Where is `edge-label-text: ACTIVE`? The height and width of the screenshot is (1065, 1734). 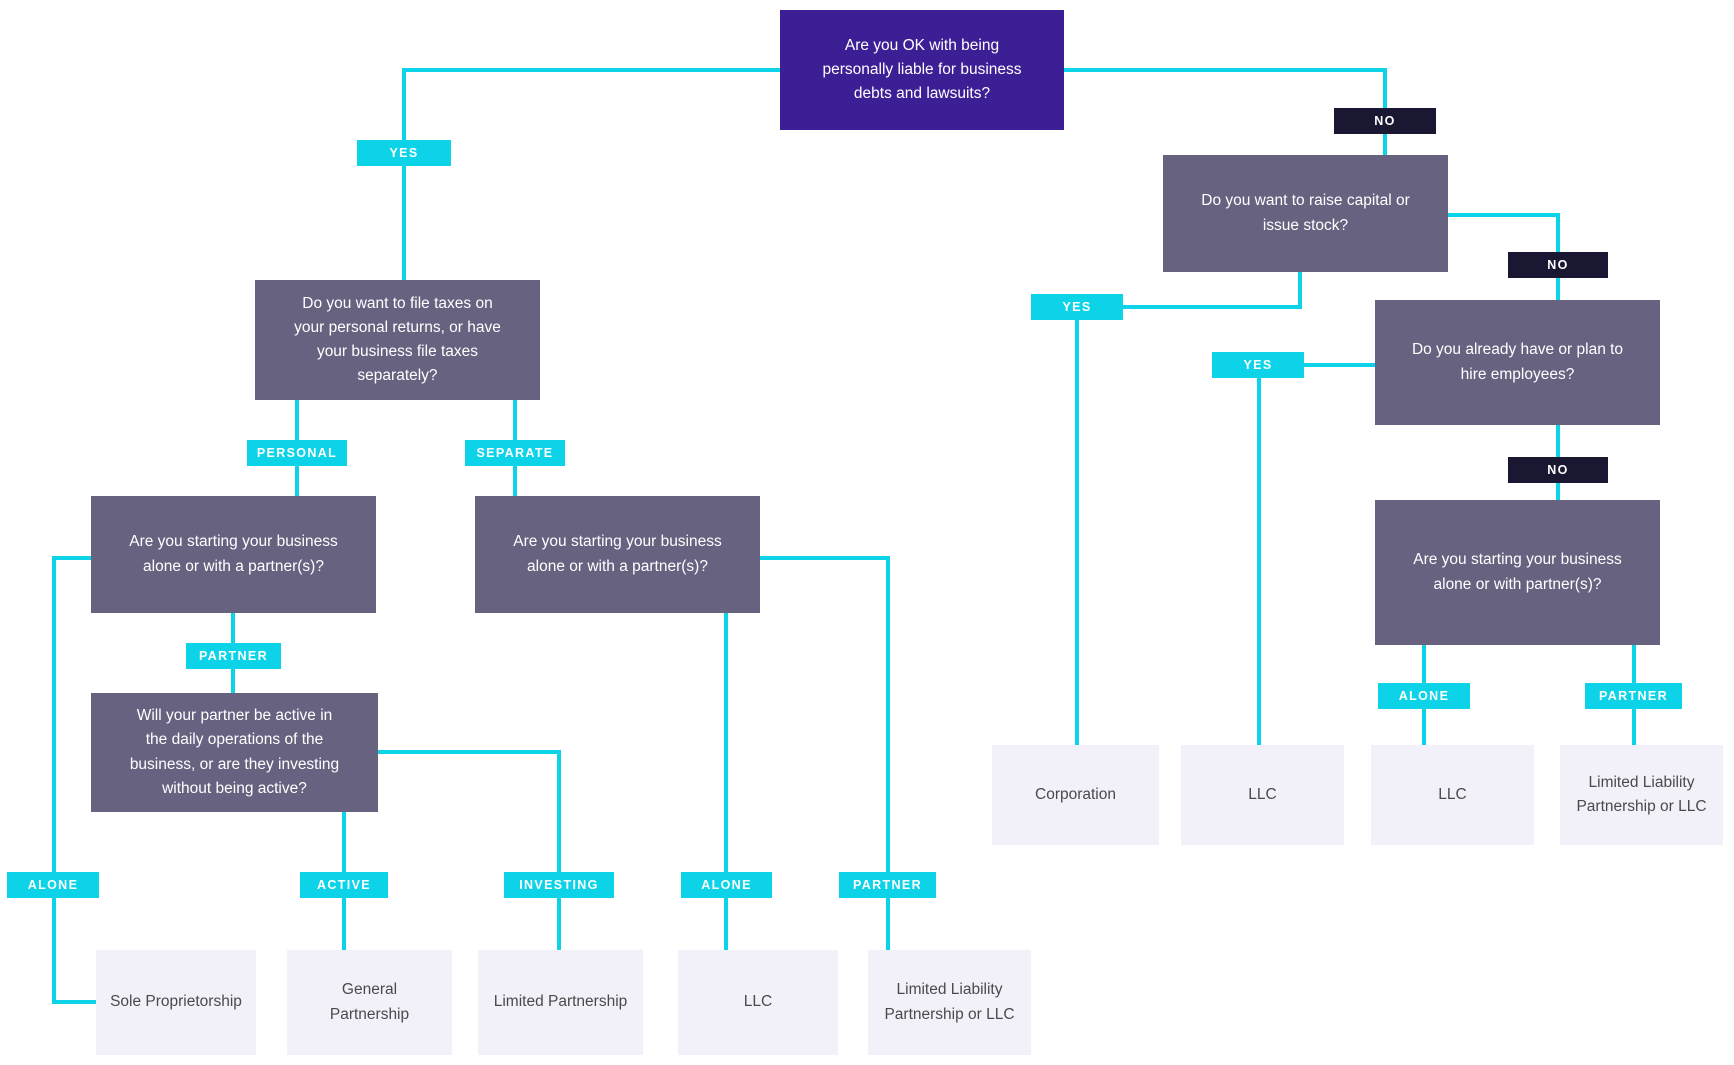
edge-label-text: ACTIVE is located at coordinates (344, 885).